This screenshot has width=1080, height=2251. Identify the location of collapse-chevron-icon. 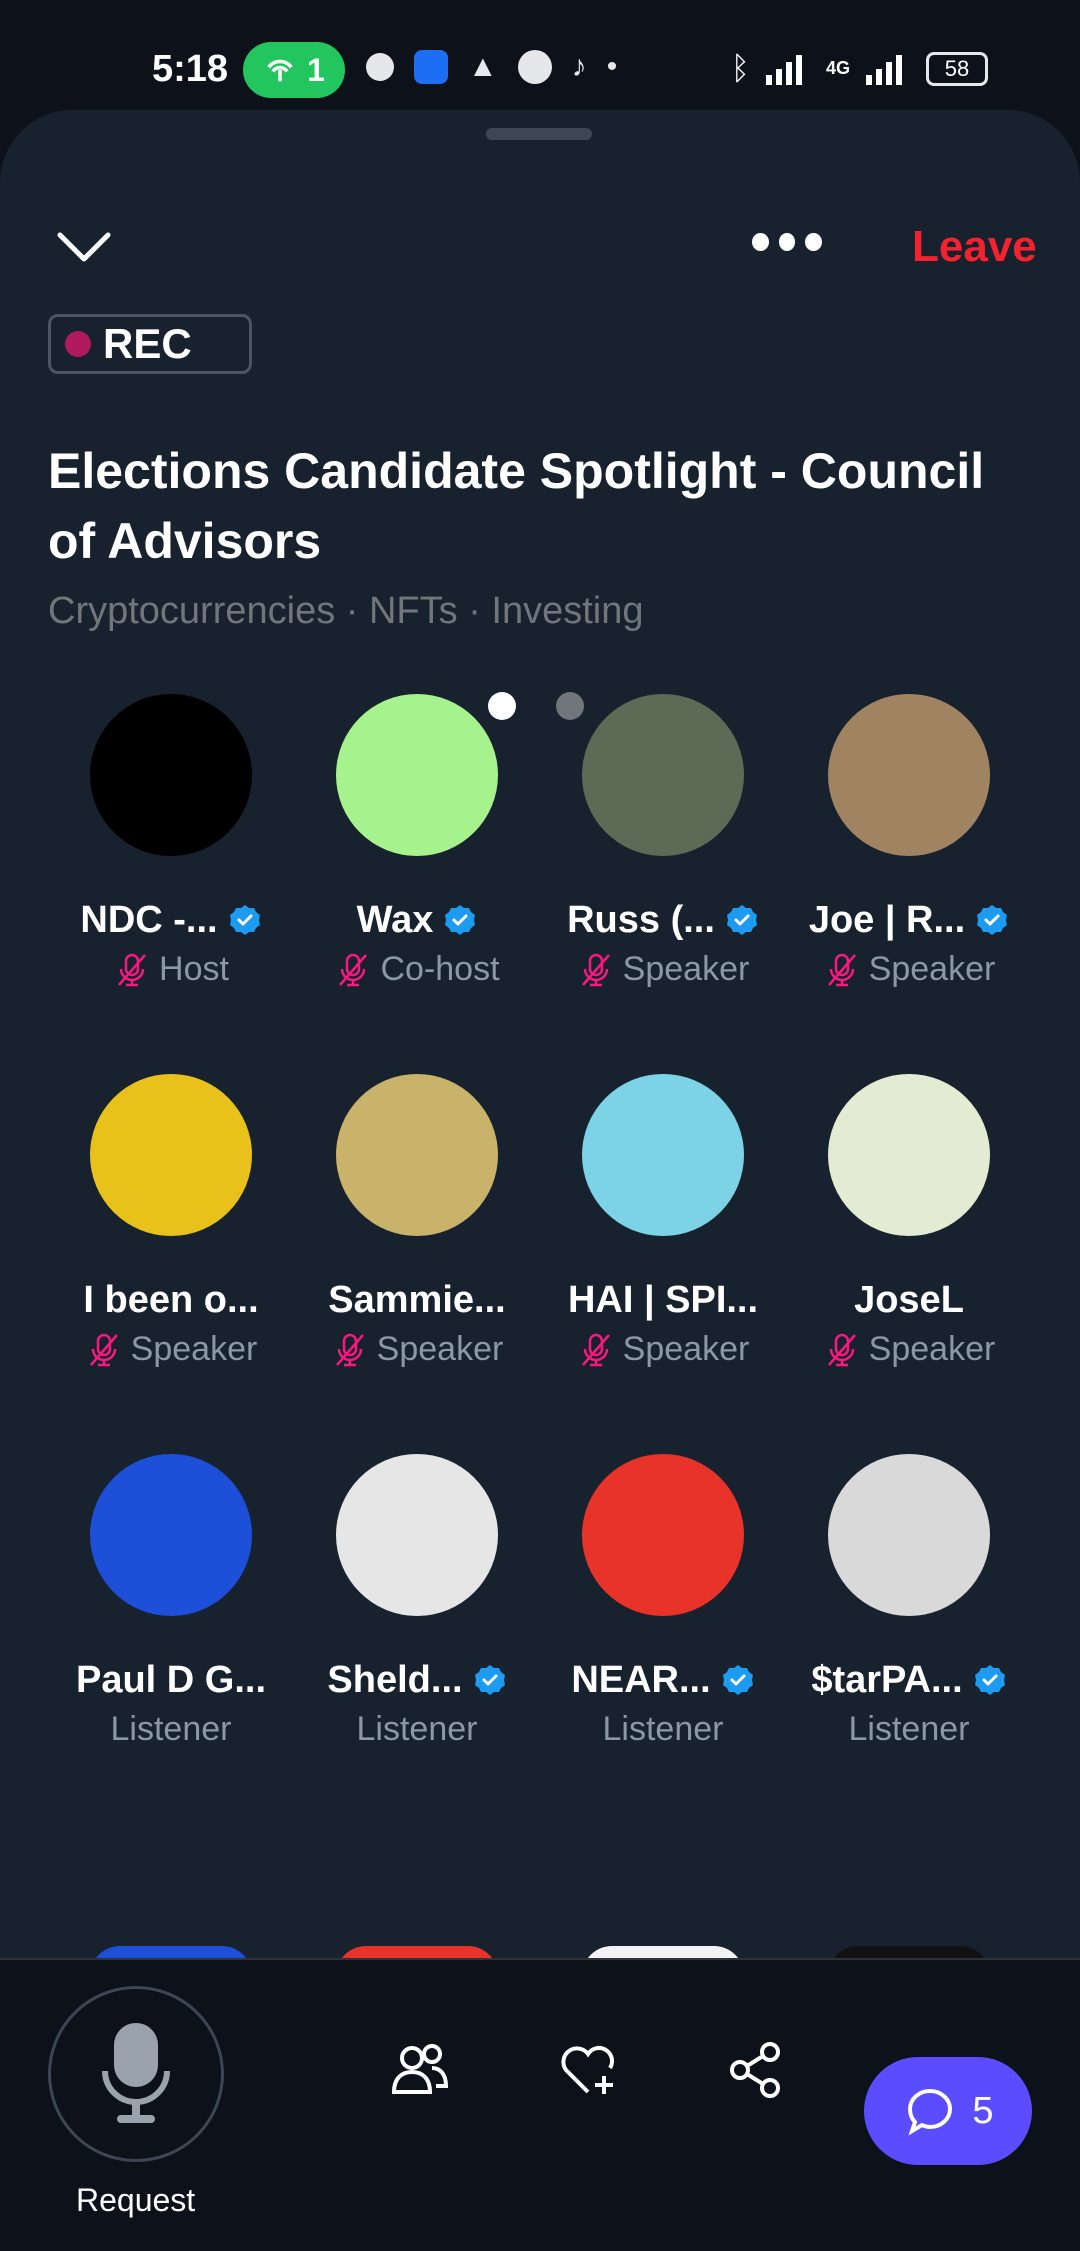
(84, 247).